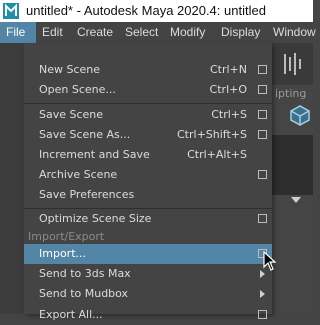  I want to click on menu-item-new-scene: New Scene Ctrl+N, so click(148, 70).